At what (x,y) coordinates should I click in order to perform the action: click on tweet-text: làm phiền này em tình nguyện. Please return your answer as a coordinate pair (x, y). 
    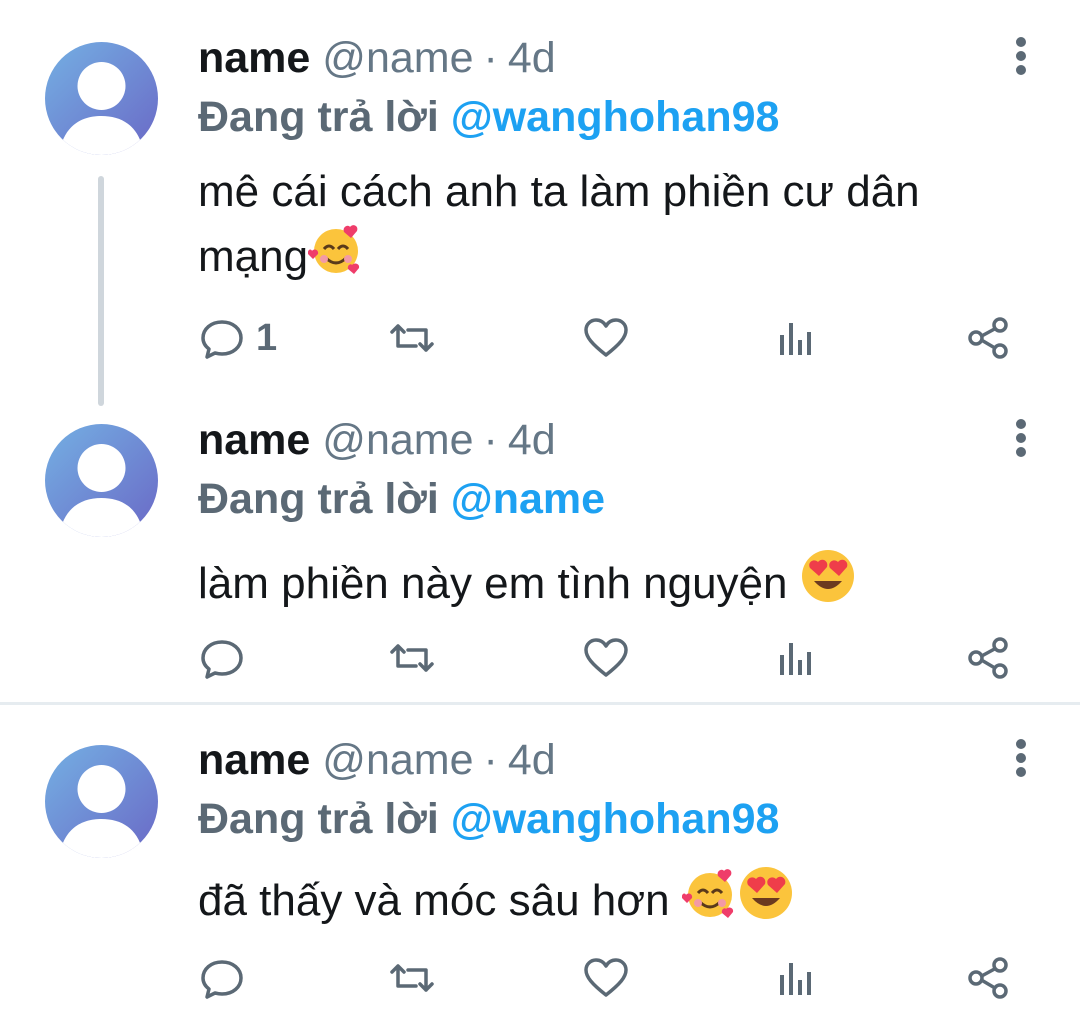
    Looking at the image, I should click on (623, 583).